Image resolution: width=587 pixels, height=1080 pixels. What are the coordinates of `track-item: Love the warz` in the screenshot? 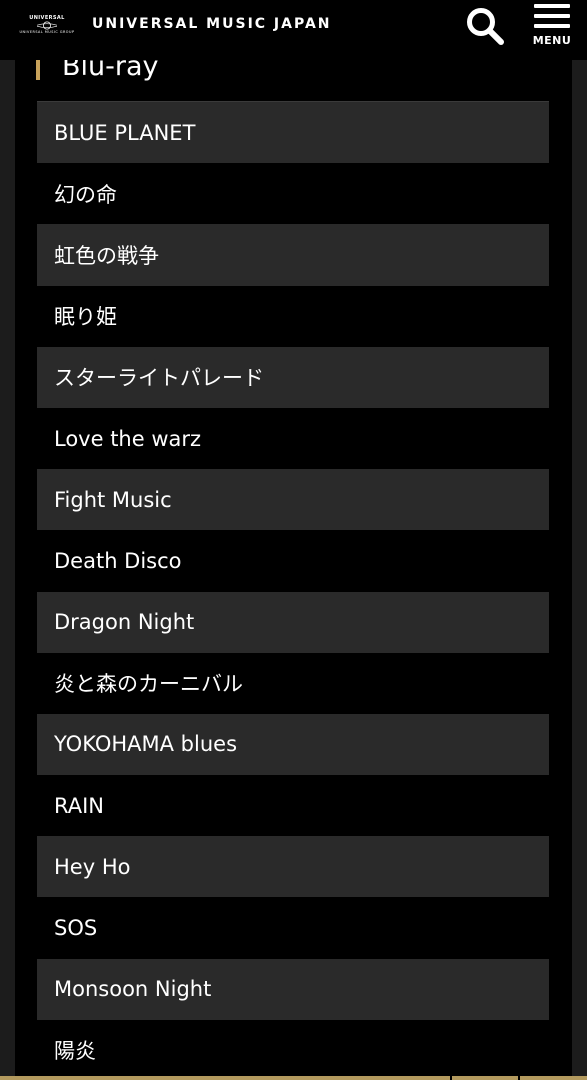 It's located at (293, 438).